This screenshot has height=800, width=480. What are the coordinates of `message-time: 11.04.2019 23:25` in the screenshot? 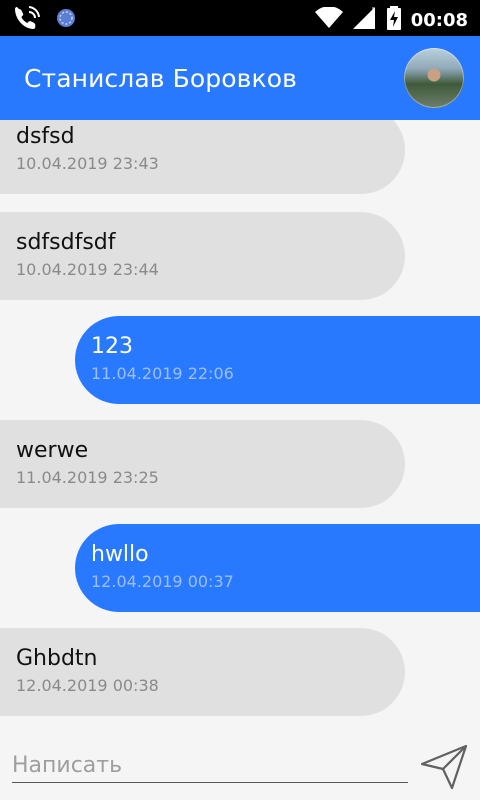 It's located at (87, 477).